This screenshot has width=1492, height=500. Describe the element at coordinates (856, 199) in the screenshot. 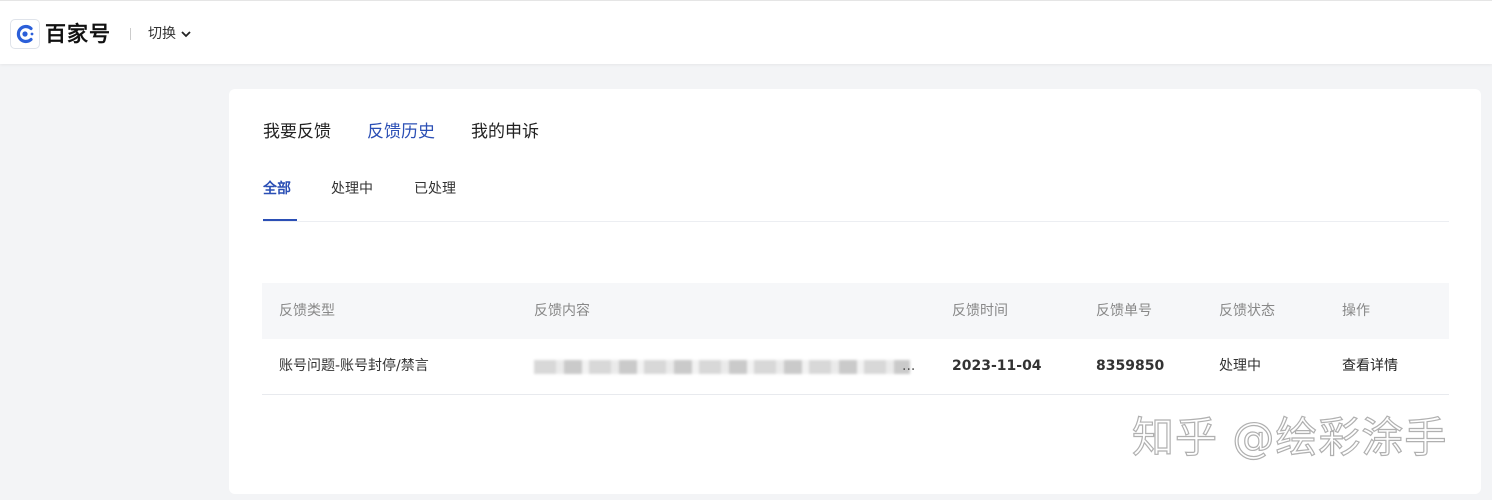

I see `status-filter-tabs: 全部 处理中 已处理` at that location.